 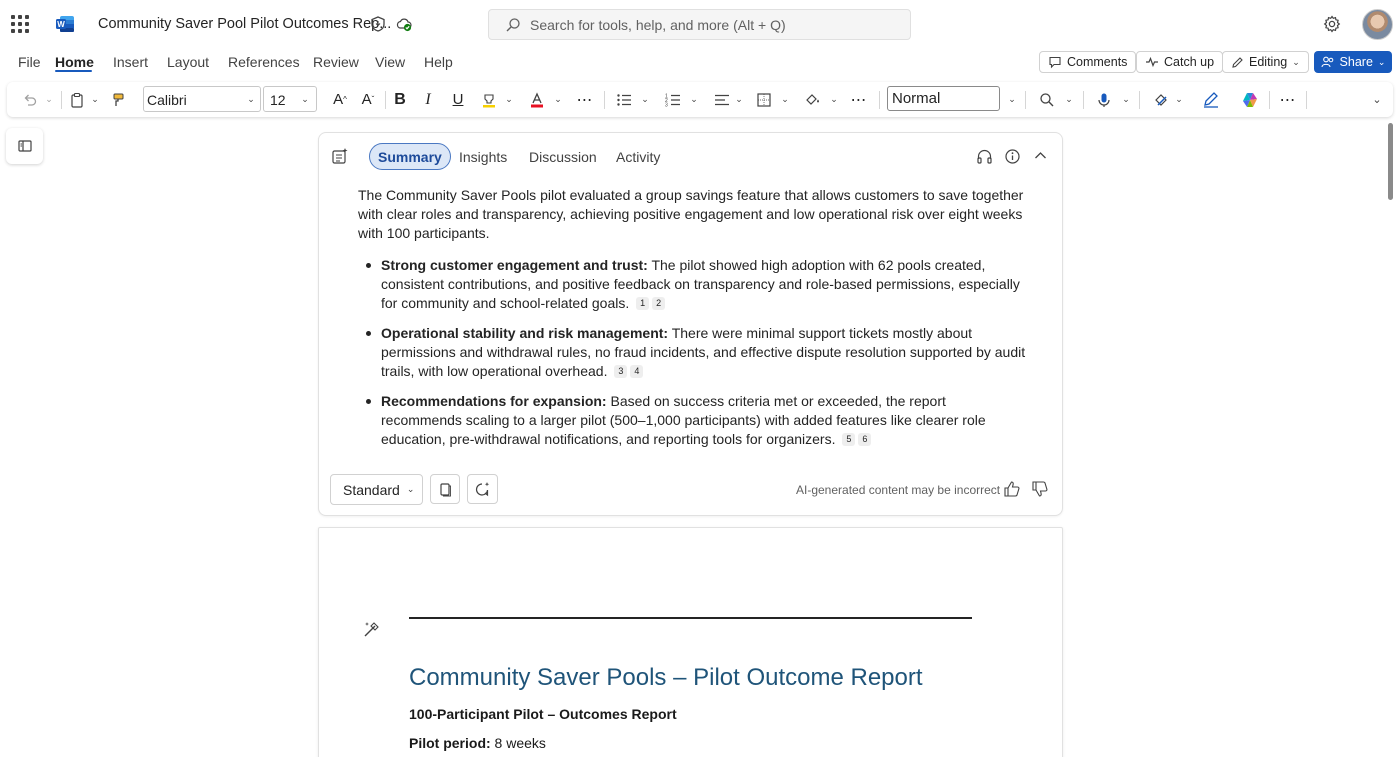 What do you see at coordinates (1377, 99) in the screenshot?
I see `ribbon-expand-chevron-icon: ⌄` at bounding box center [1377, 99].